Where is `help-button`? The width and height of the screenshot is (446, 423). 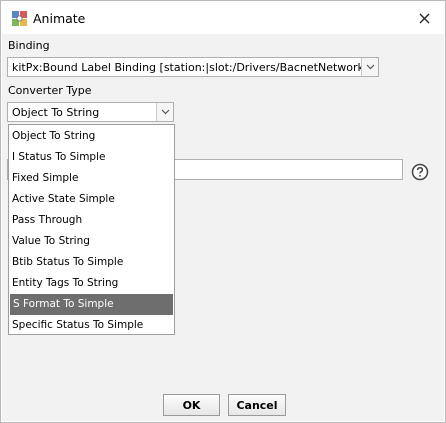
help-button is located at coordinates (420, 172).